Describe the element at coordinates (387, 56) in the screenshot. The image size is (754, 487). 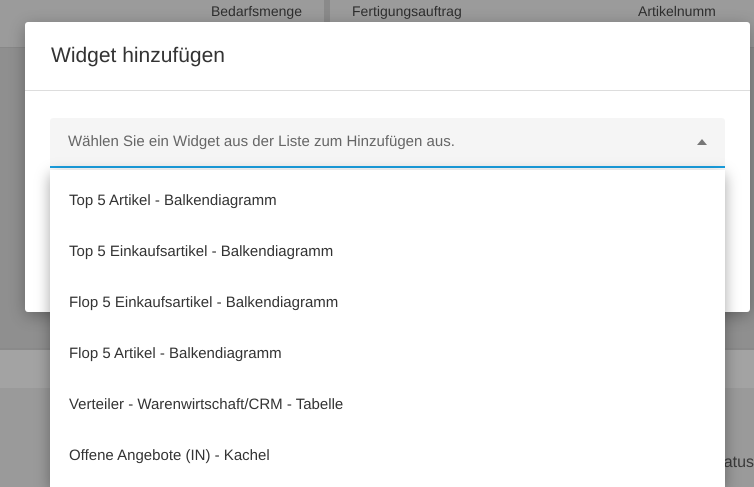
I see `dialog-title: Widget hinzufügen` at that location.